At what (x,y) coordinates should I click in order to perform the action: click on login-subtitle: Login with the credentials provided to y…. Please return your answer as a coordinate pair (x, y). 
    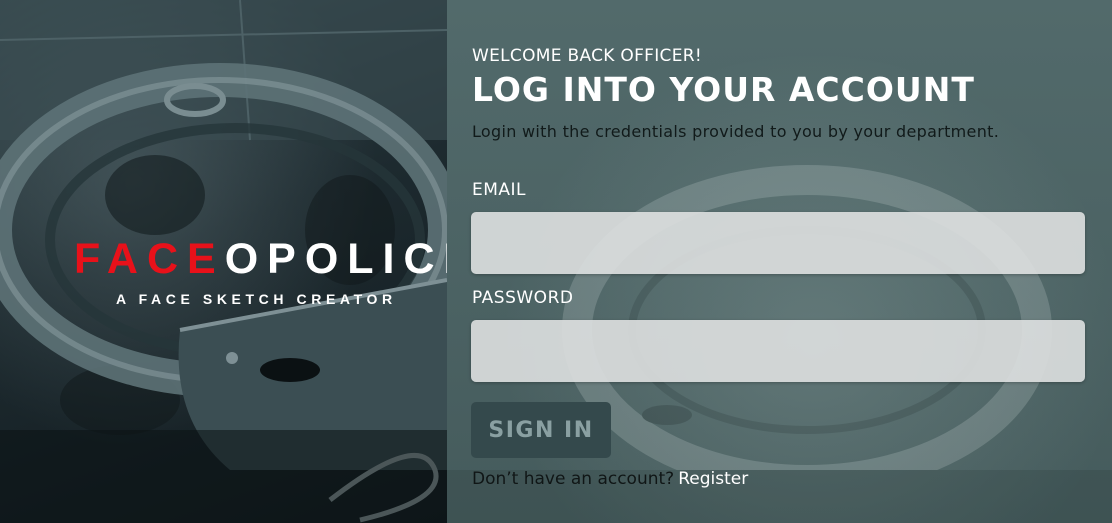
    Looking at the image, I should click on (736, 131).